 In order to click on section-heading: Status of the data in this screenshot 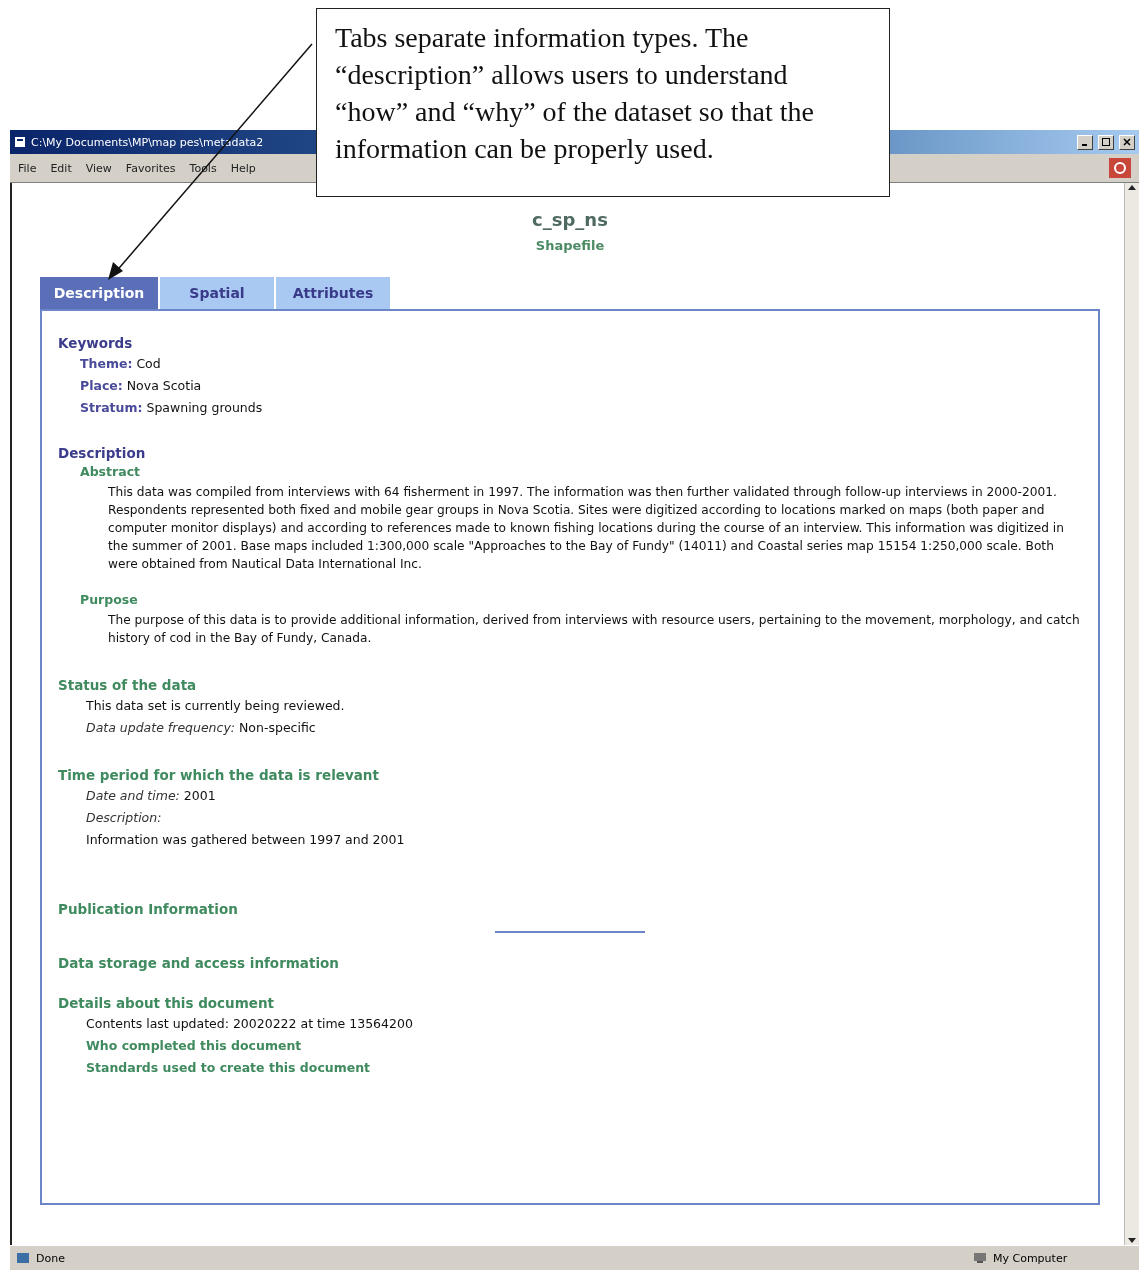, I will do `click(128, 685)`.